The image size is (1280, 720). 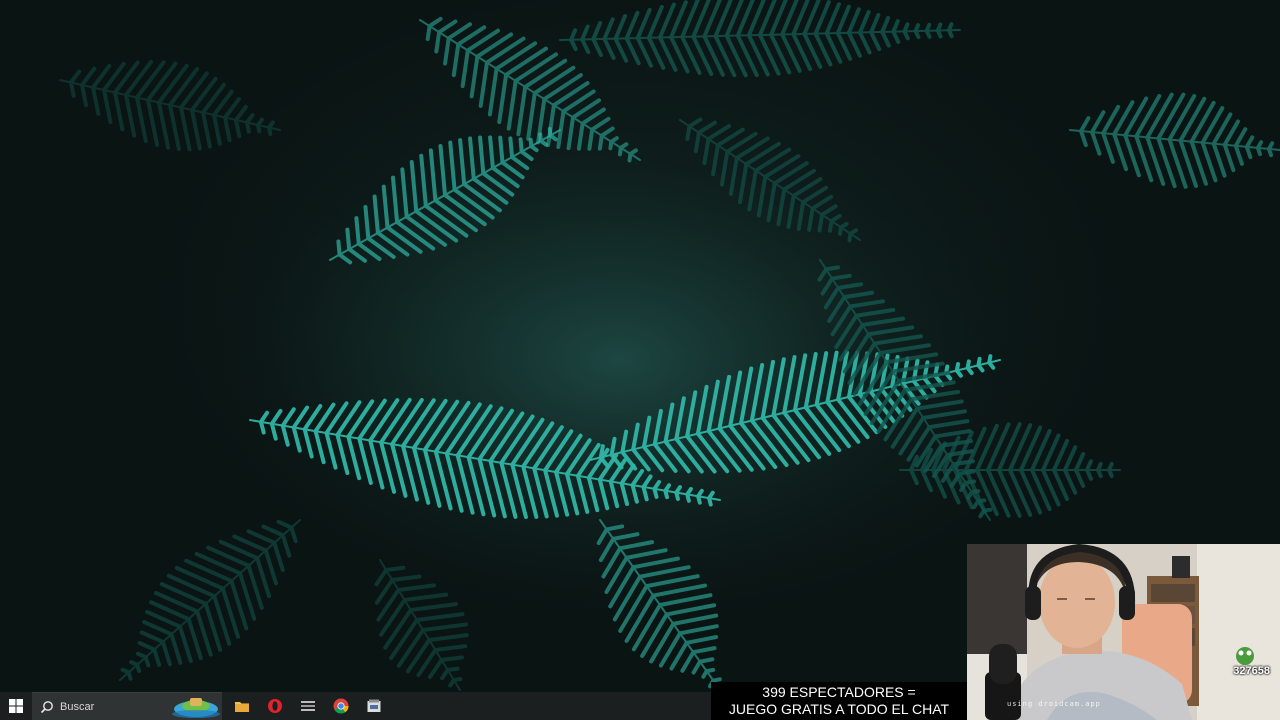 I want to click on caption-line-viewers: 399 ESPECTADORES =, so click(x=839, y=692).